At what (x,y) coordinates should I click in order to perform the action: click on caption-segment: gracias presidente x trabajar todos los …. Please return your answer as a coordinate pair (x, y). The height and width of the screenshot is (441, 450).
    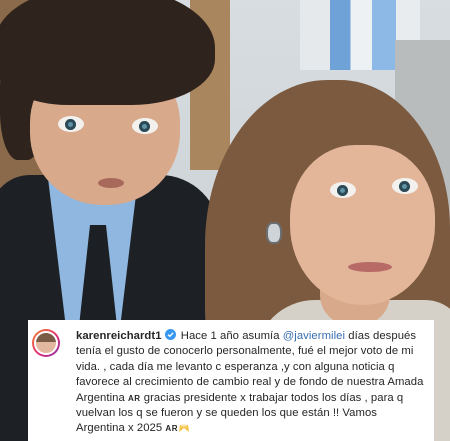
    Looking at the image, I should click on (240, 413).